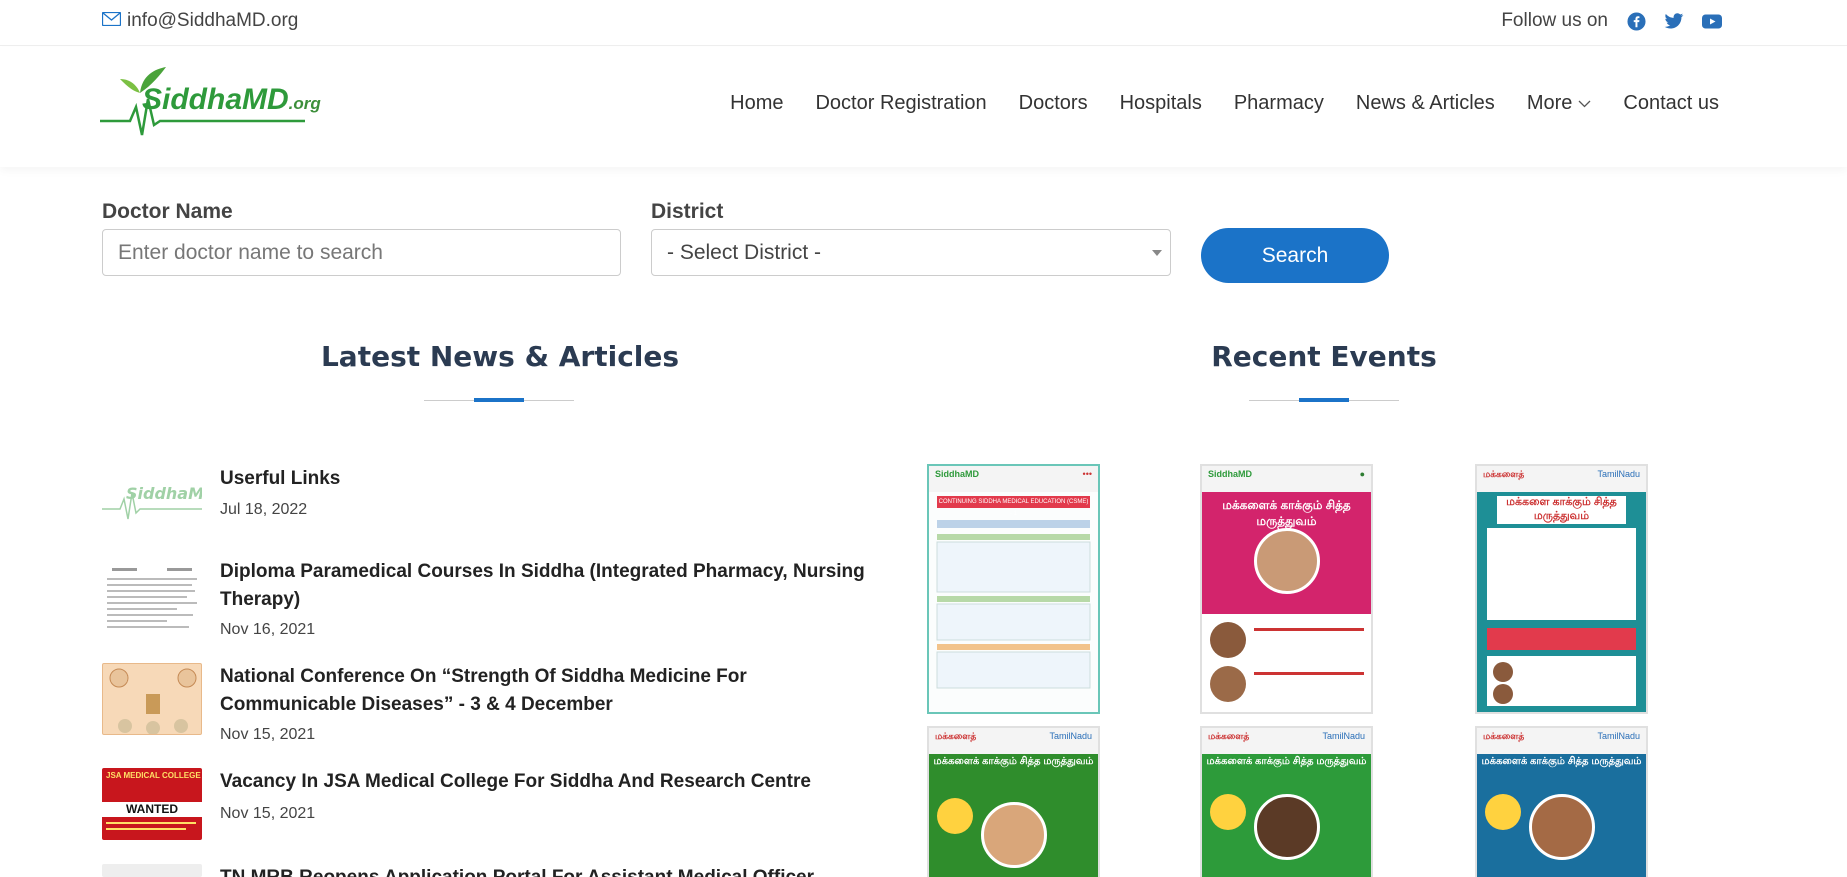 The width and height of the screenshot is (1847, 877). Describe the element at coordinates (911, 252) in the screenshot. I see `district-select: - Select District -` at that location.